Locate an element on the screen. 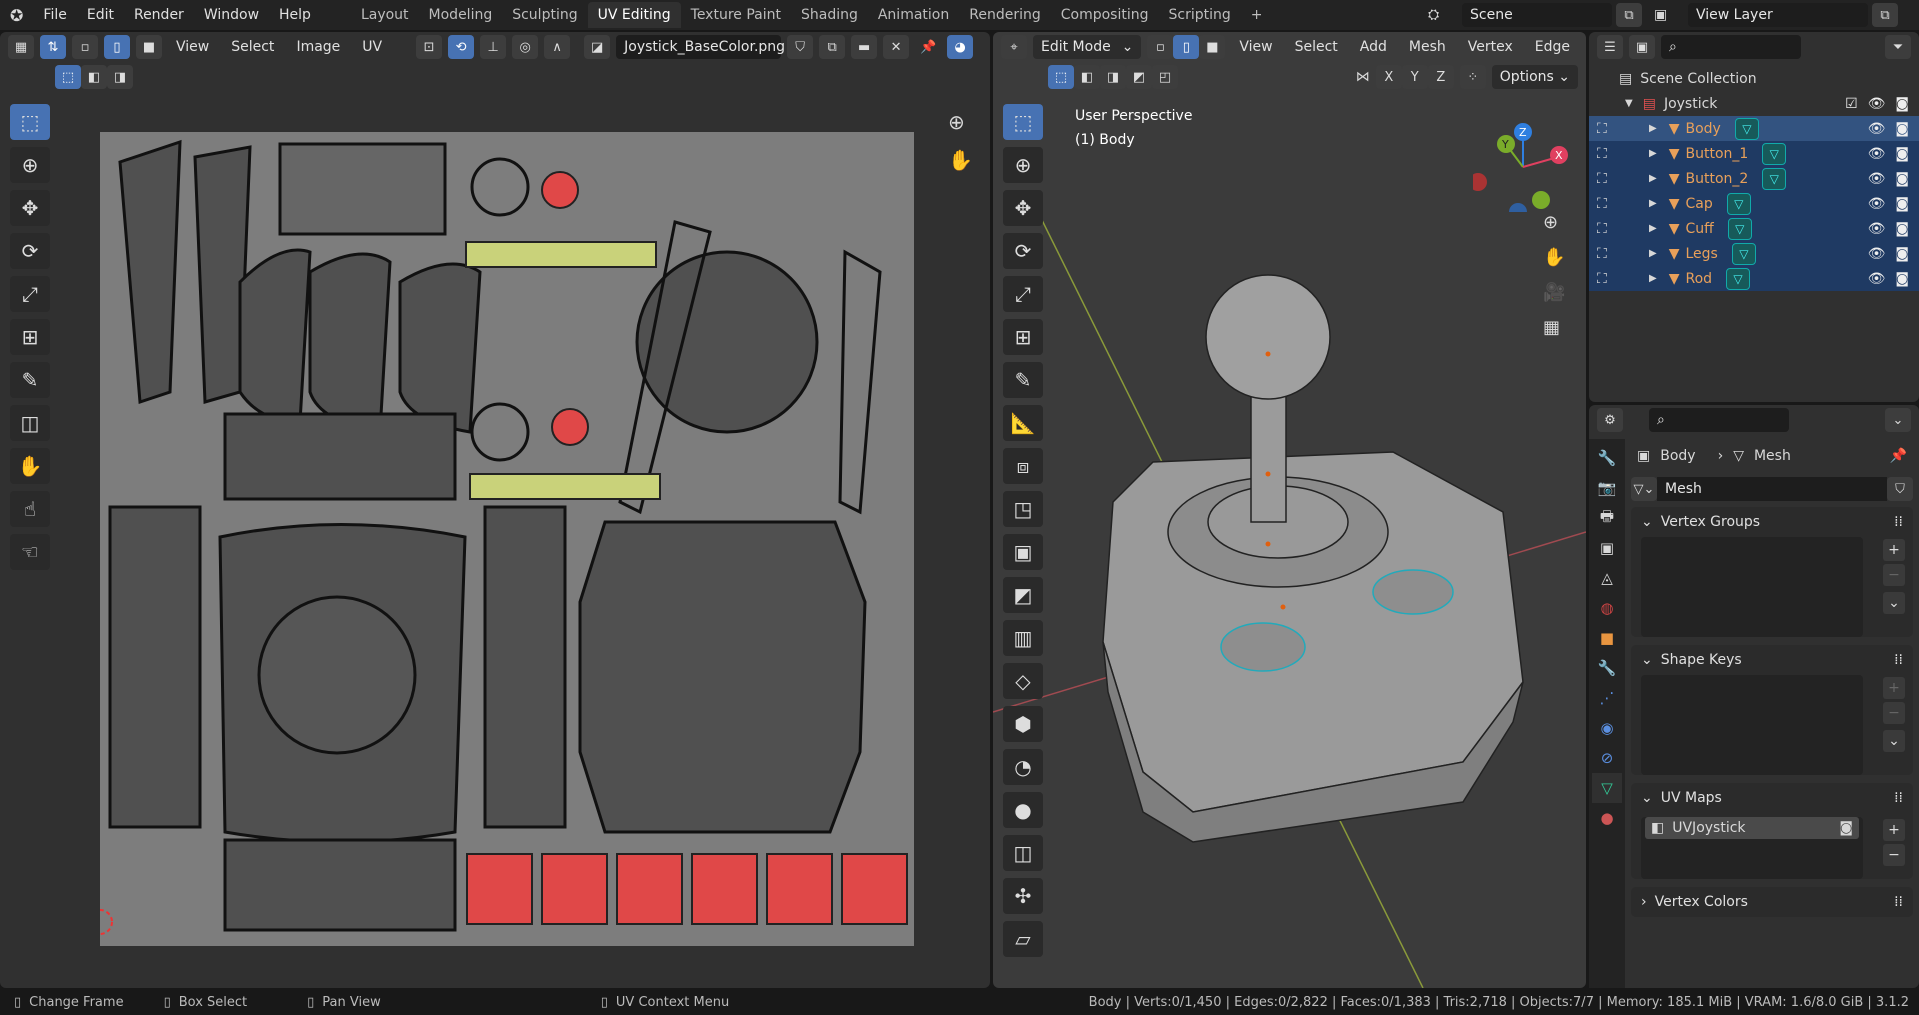 This screenshot has height=1015, width=1919. menu-file: File is located at coordinates (54, 15).